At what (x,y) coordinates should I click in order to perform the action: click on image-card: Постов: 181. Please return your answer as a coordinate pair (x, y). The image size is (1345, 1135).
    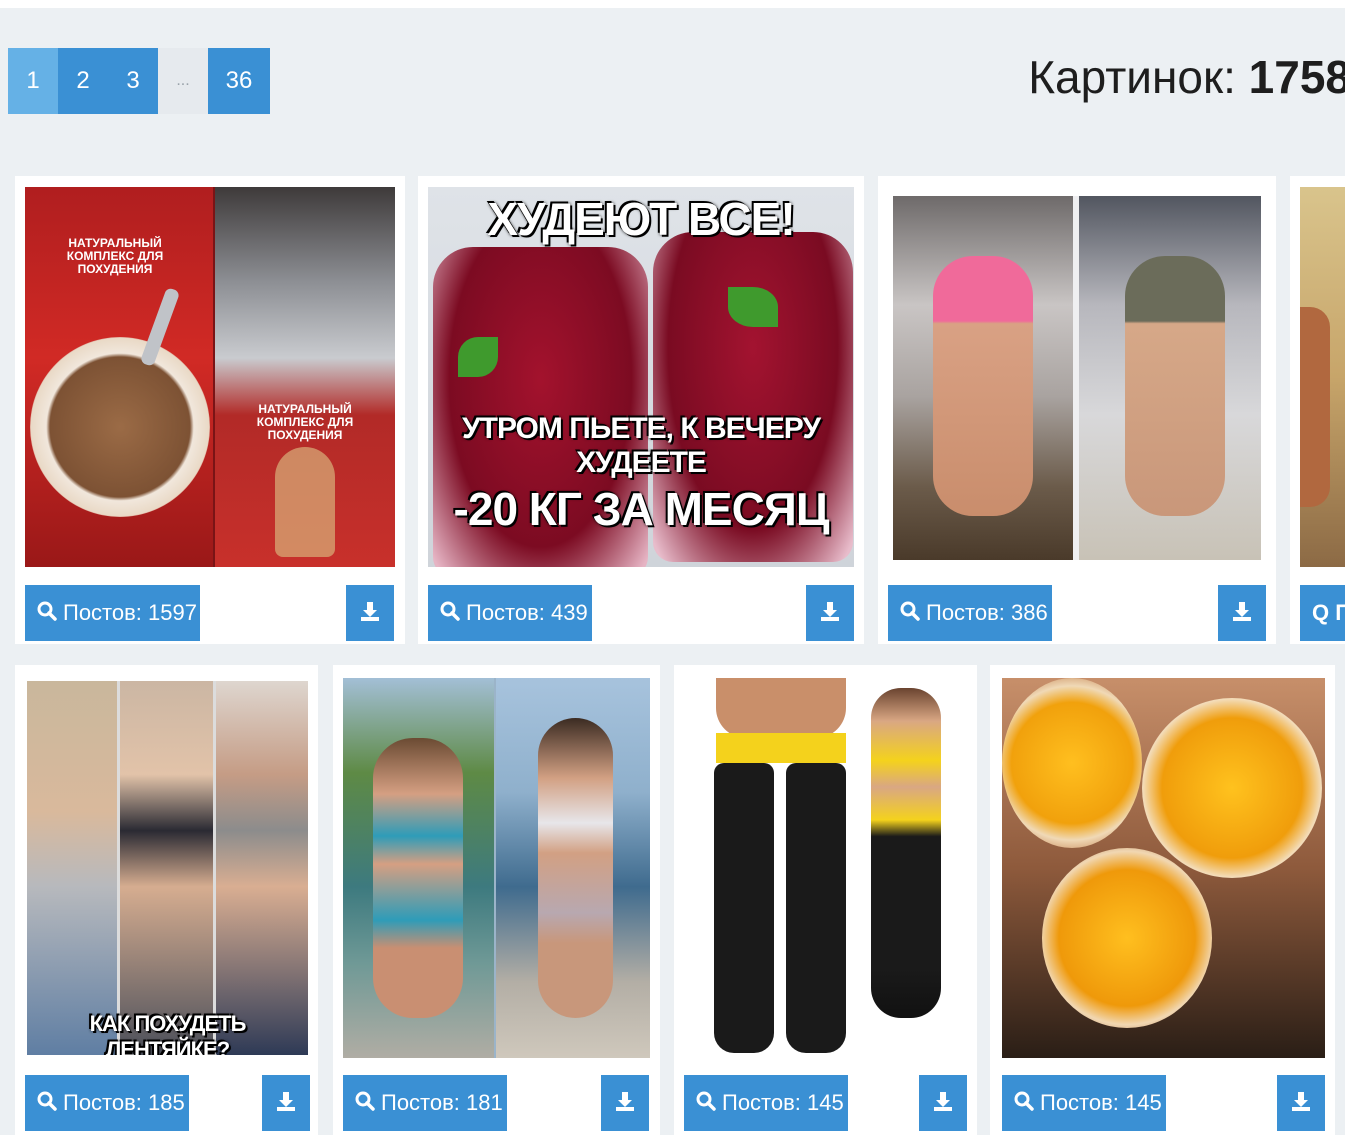
    Looking at the image, I should click on (496, 900).